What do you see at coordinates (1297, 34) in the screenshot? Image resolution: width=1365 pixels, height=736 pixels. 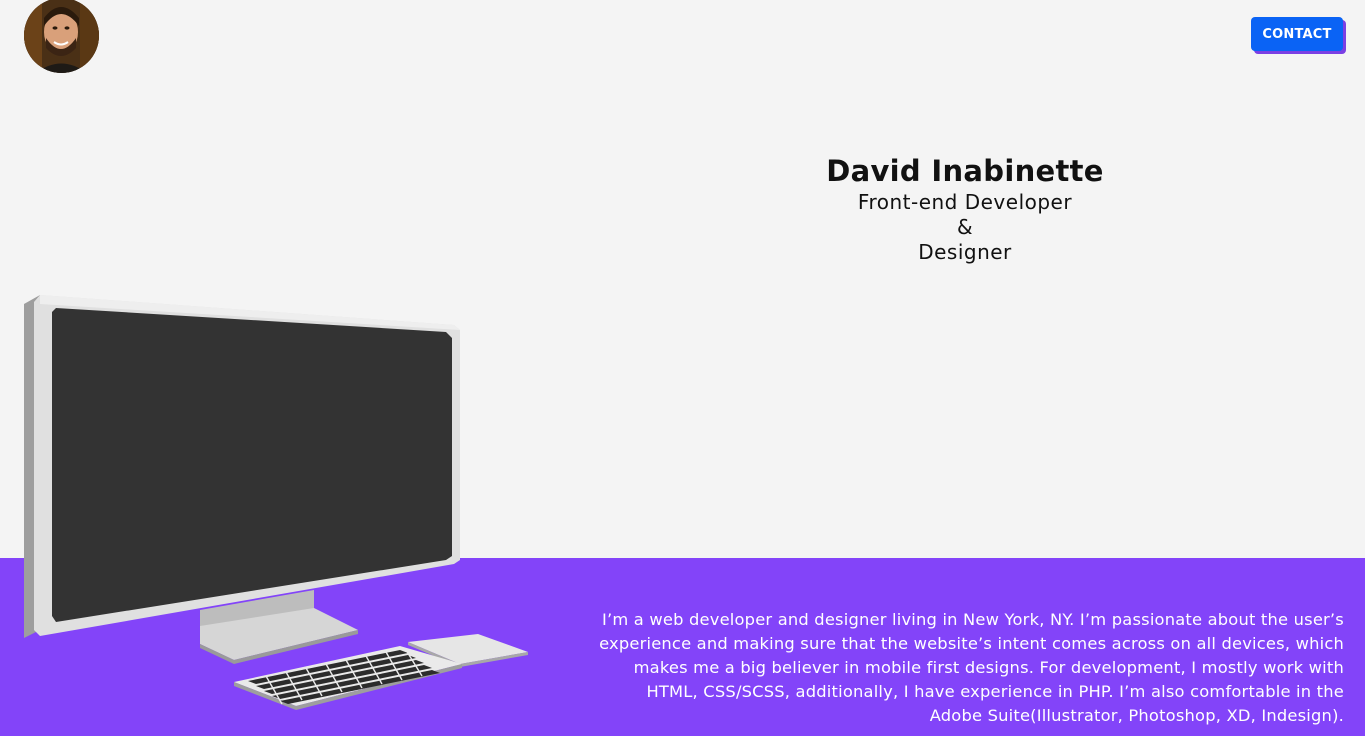 I see `contact-button: CONTACT` at bounding box center [1297, 34].